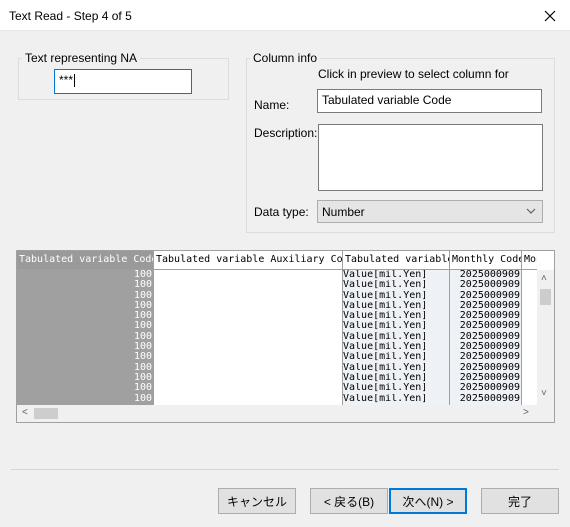 Image resolution: width=570 pixels, height=527 pixels. Describe the element at coordinates (66, 80) in the screenshot. I see `na-text-value: ***` at that location.